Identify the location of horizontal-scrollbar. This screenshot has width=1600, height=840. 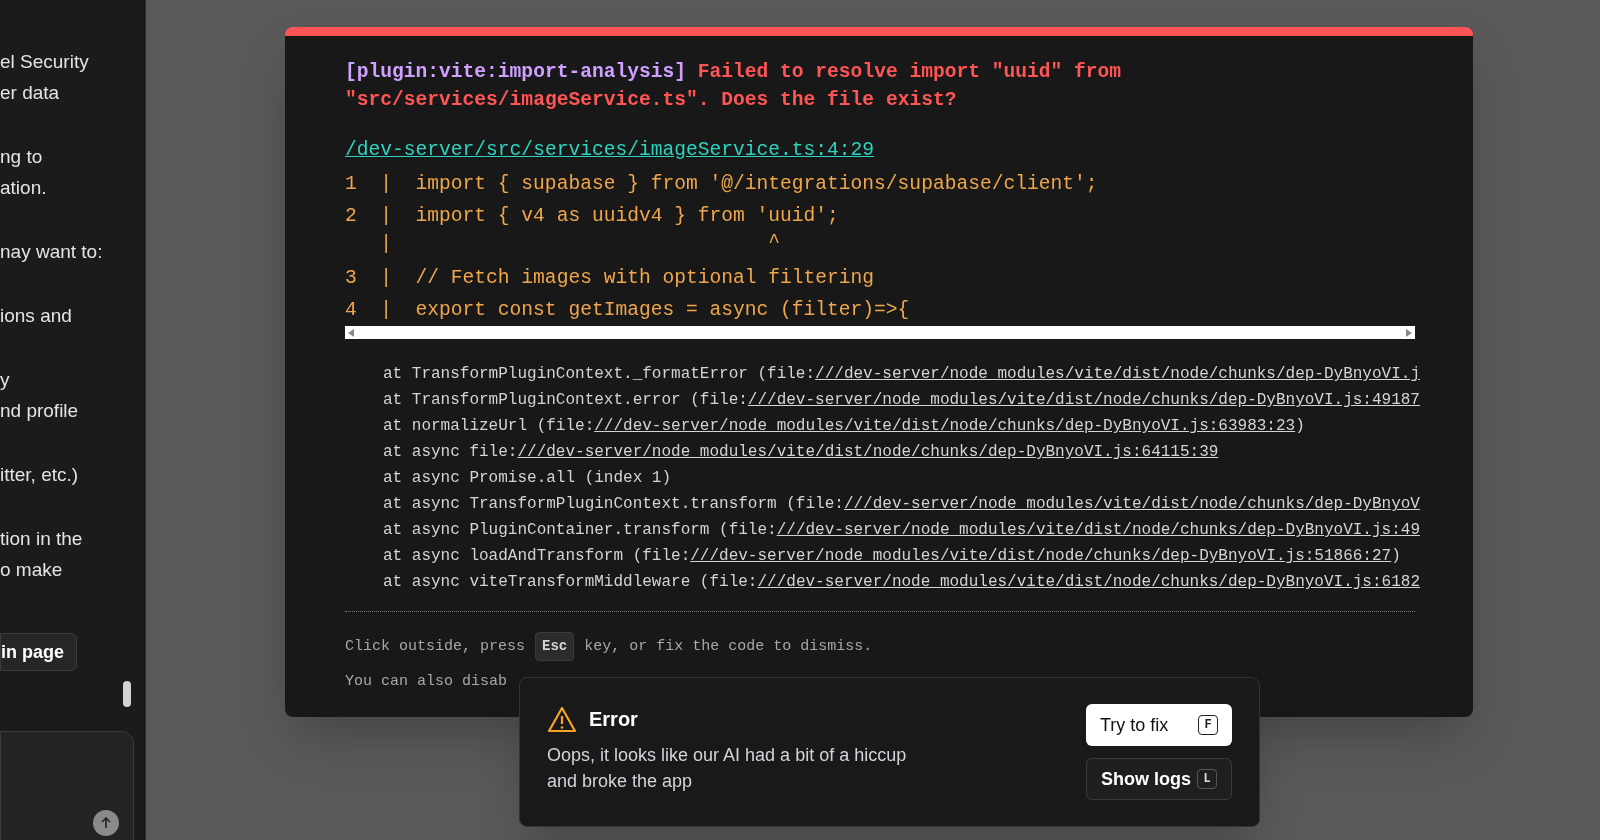
(880, 333).